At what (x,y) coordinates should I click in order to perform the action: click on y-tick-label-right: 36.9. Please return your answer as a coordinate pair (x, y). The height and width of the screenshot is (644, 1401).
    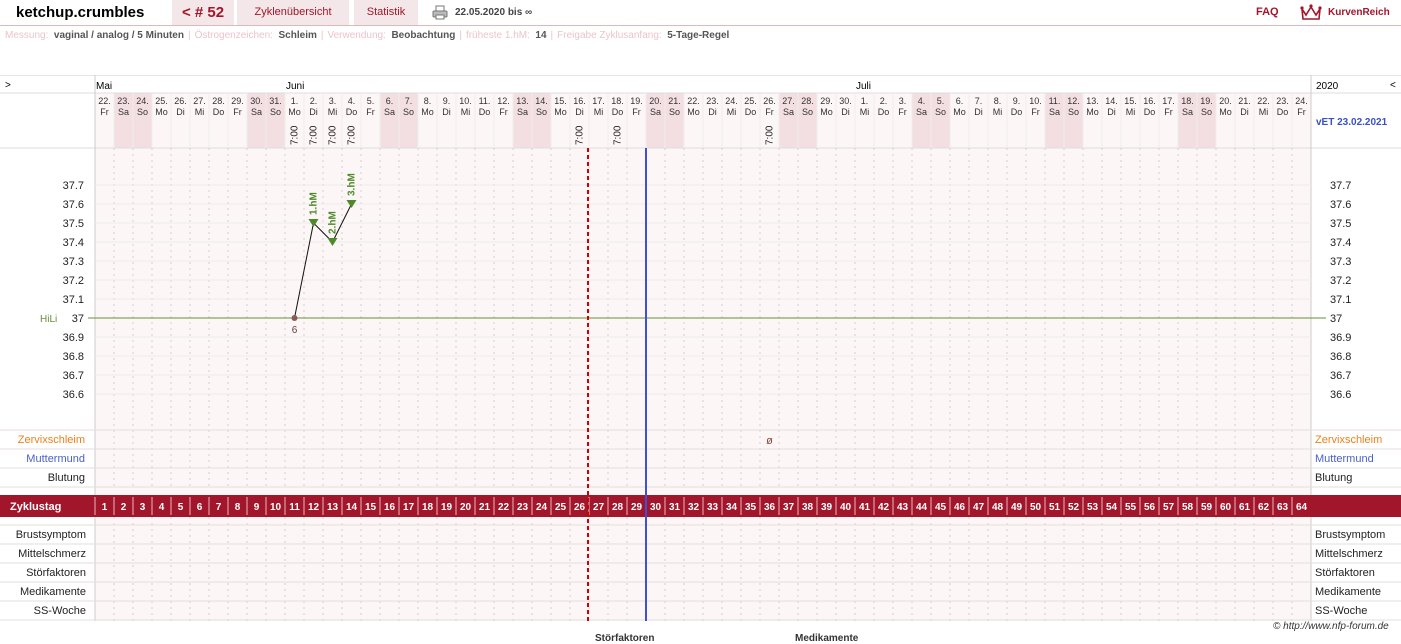
    Looking at the image, I should click on (1340, 338).